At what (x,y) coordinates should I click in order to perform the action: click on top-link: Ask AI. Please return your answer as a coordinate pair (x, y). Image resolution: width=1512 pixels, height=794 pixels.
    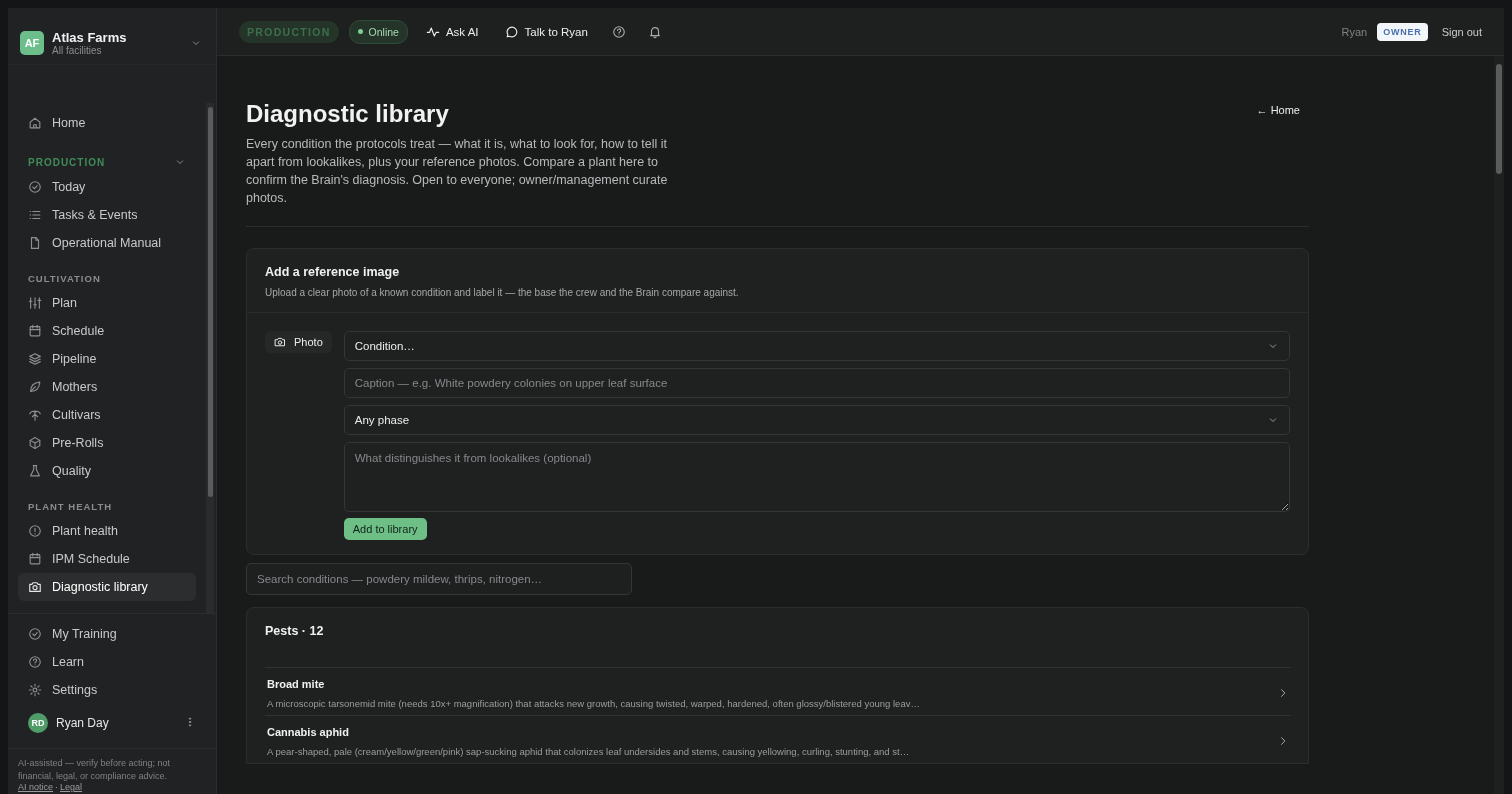
    Looking at the image, I should click on (452, 31).